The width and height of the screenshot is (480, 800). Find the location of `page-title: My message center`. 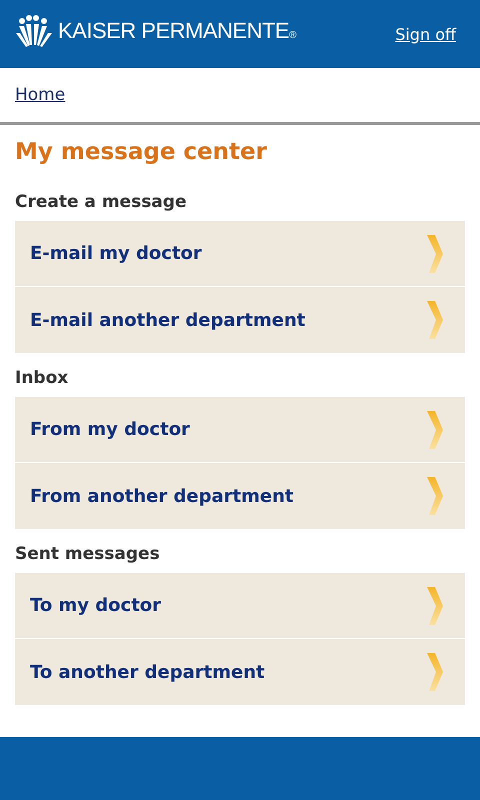

page-title: My message center is located at coordinates (141, 152).